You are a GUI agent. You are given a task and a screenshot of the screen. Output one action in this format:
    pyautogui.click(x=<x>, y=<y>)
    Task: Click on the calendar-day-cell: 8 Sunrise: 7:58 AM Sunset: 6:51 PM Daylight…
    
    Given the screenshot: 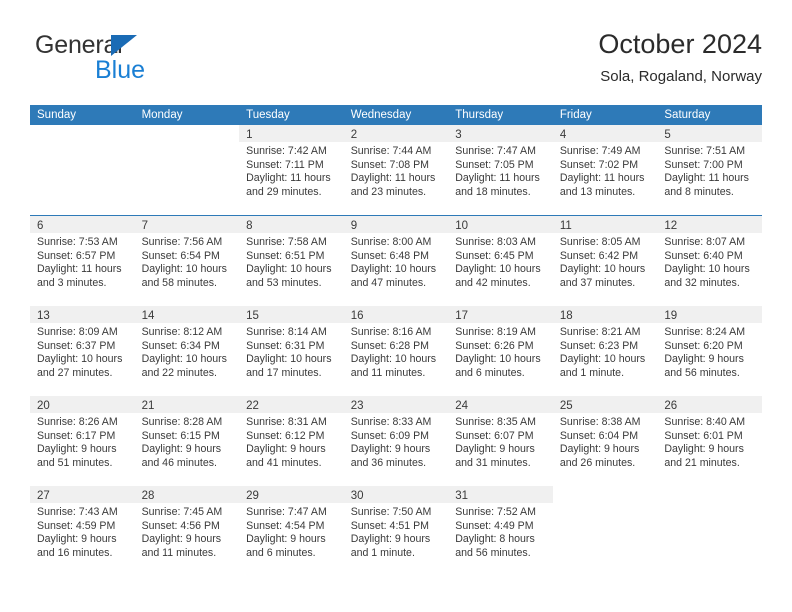 What is the action you would take?
    pyautogui.click(x=291, y=261)
    